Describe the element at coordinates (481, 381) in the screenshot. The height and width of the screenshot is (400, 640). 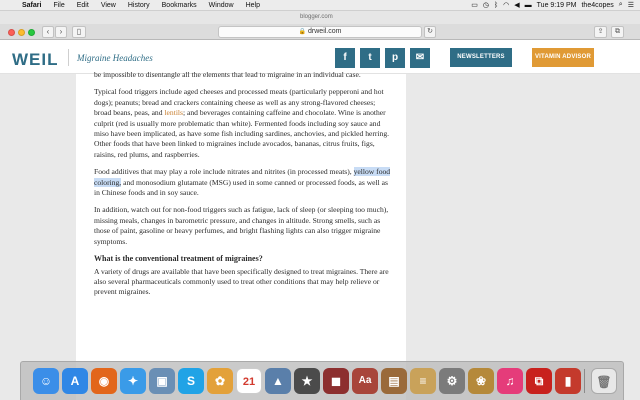
I see `gallery-icon: ❀` at that location.